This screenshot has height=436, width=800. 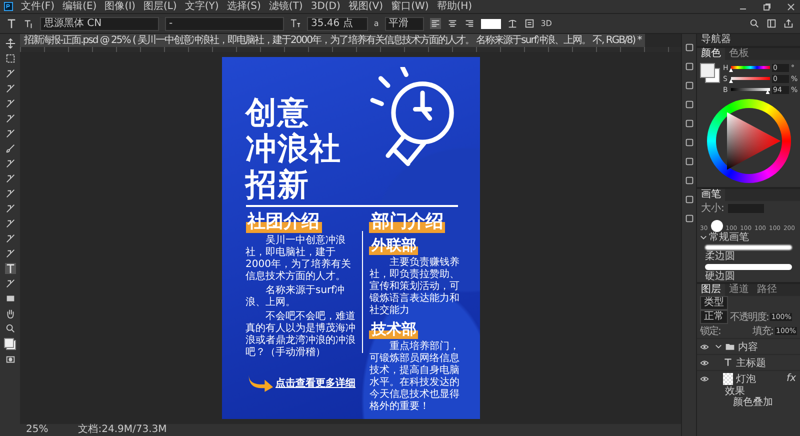 What do you see at coordinates (410, 6) in the screenshot?
I see `menu-item: 窗口(W)` at bounding box center [410, 6].